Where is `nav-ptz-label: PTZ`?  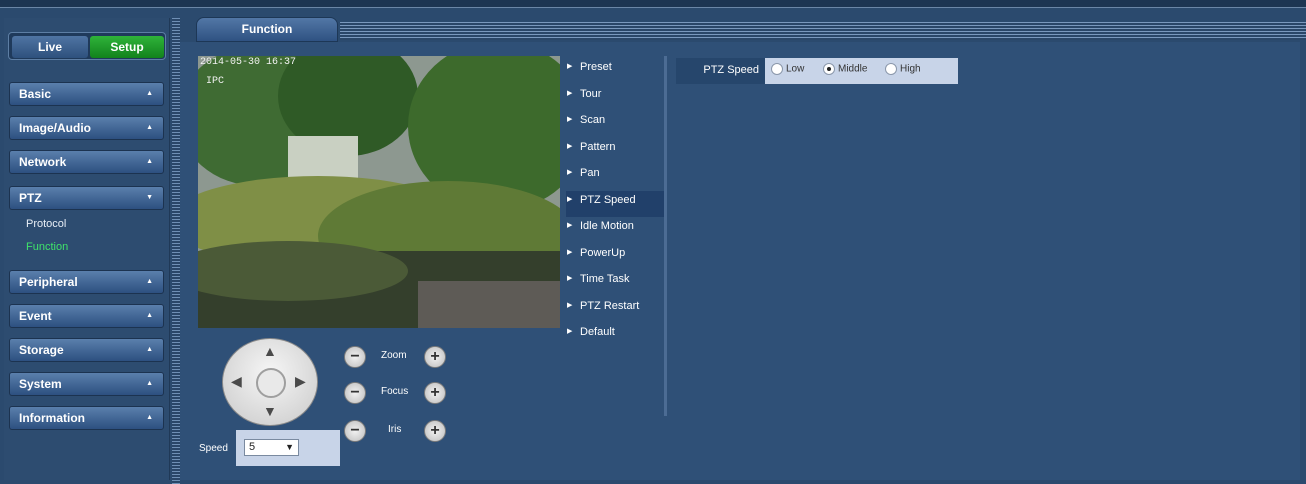
nav-ptz-label: PTZ is located at coordinates (30, 198).